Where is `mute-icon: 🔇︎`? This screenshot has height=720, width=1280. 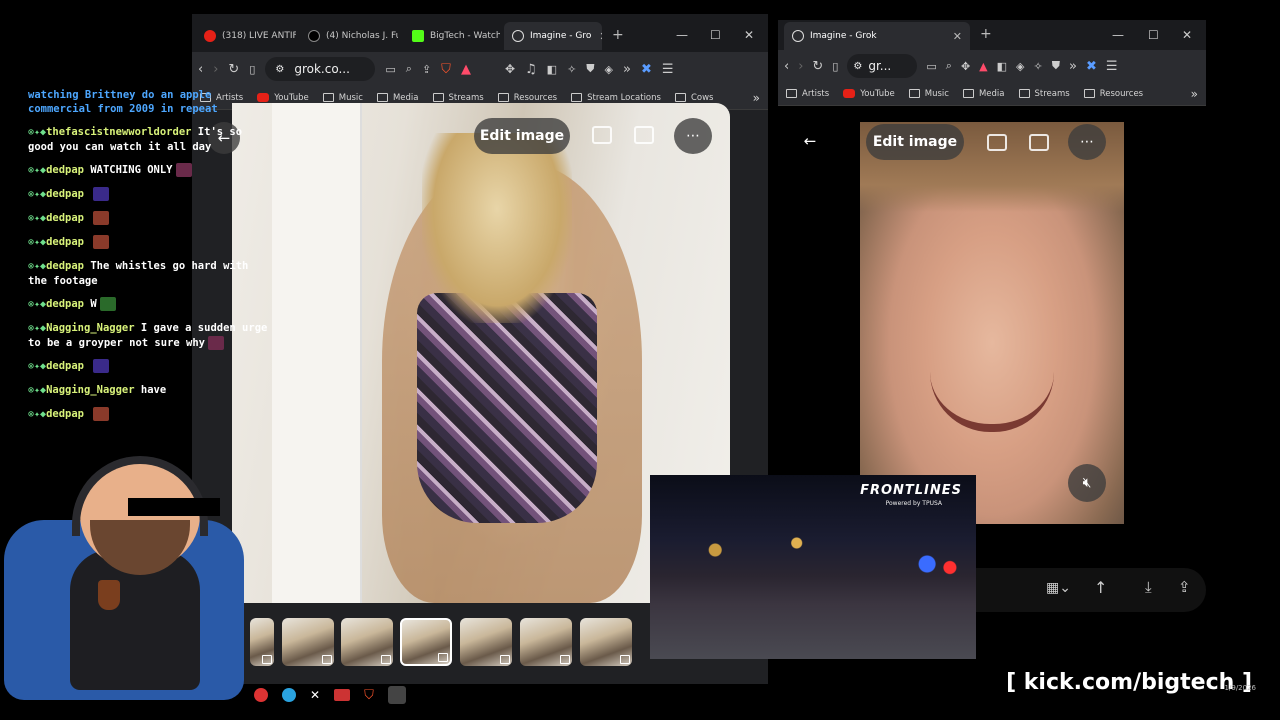 mute-icon: 🔇︎ is located at coordinates (1087, 483).